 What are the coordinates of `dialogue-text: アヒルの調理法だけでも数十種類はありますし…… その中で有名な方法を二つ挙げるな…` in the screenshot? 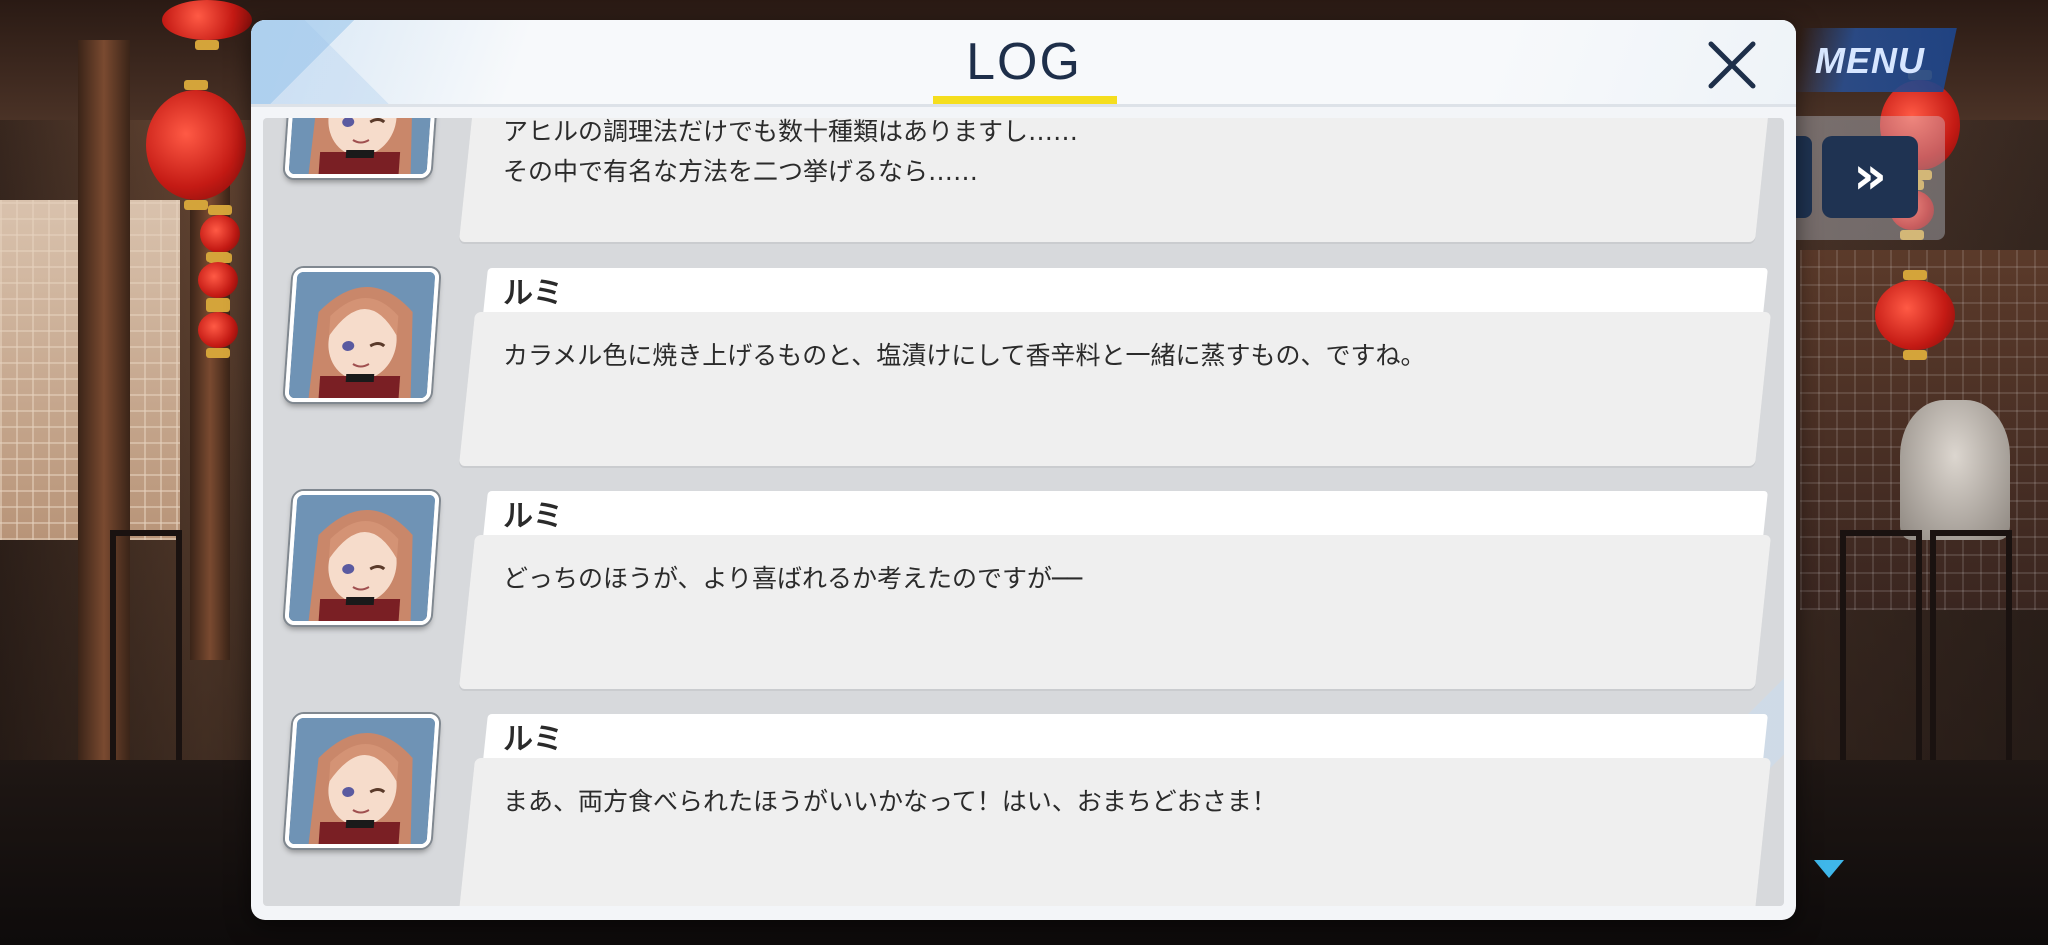 It's located at (791, 152).